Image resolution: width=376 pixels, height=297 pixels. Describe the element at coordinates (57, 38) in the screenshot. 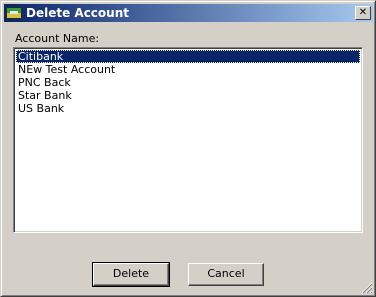

I see `account-name-label: Account Name:` at that location.